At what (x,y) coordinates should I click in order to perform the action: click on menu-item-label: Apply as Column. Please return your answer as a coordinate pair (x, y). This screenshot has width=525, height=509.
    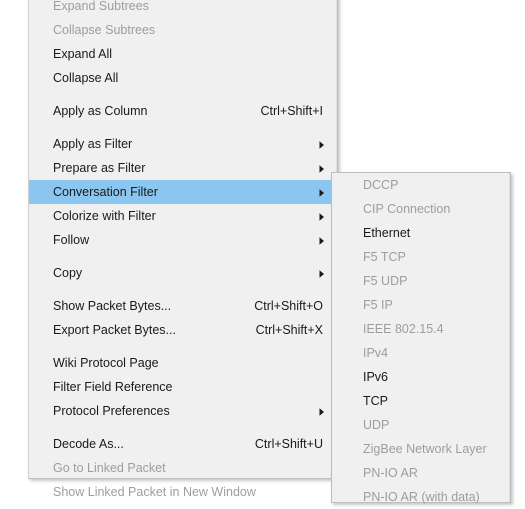
    Looking at the image, I should click on (100, 111).